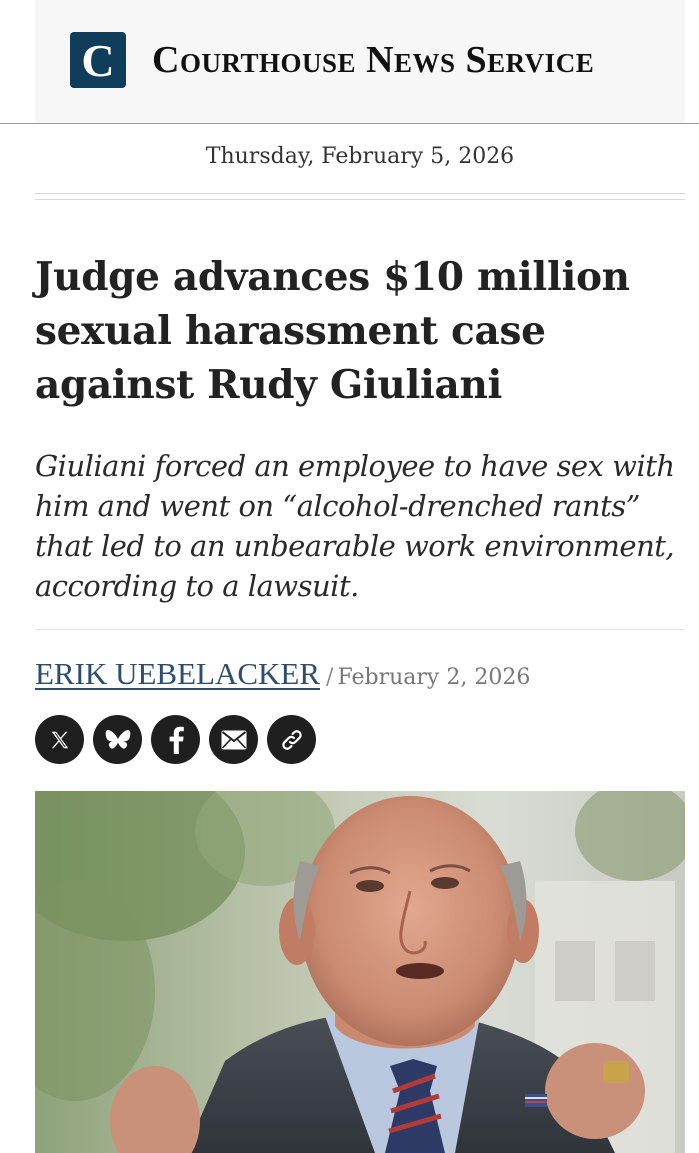 The image size is (699, 1153). I want to click on bluesky-butterfly-icon, so click(117, 739).